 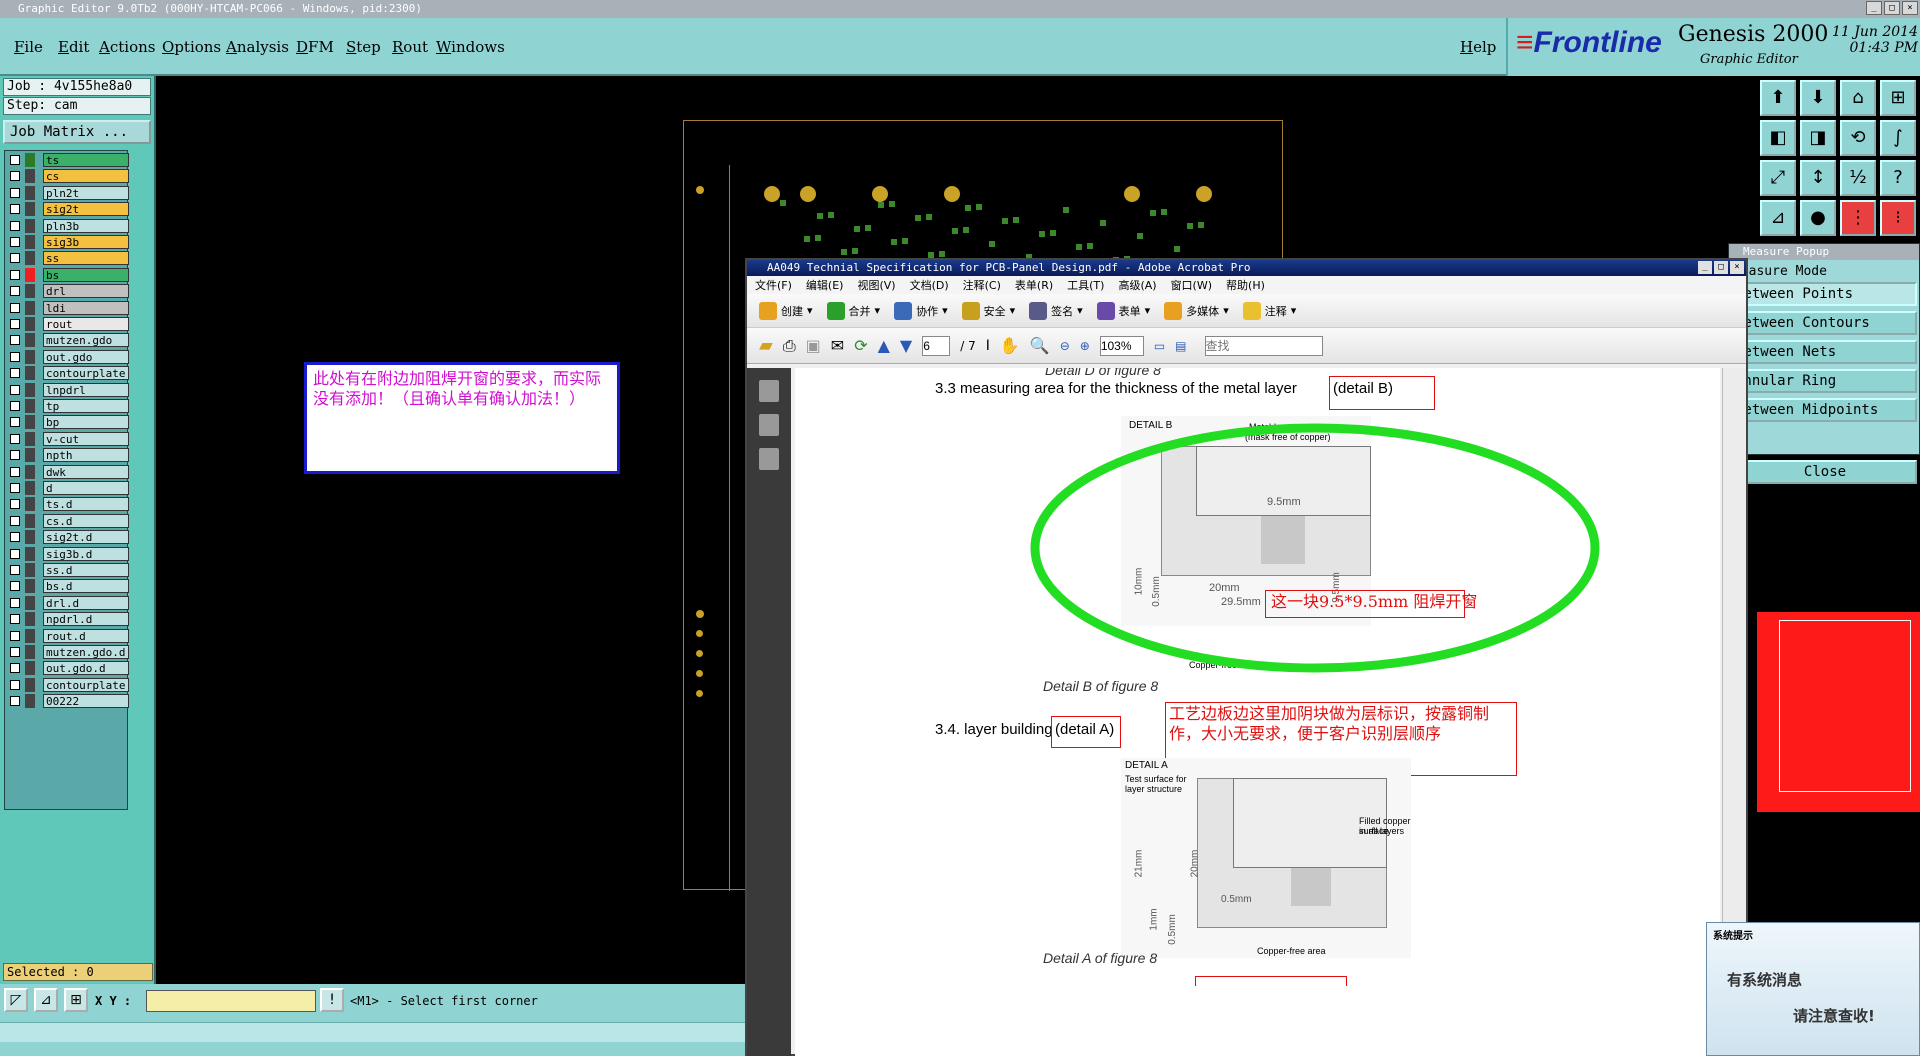 What do you see at coordinates (860, 345) in the screenshot?
I see `sync-icon: ⟳` at bounding box center [860, 345].